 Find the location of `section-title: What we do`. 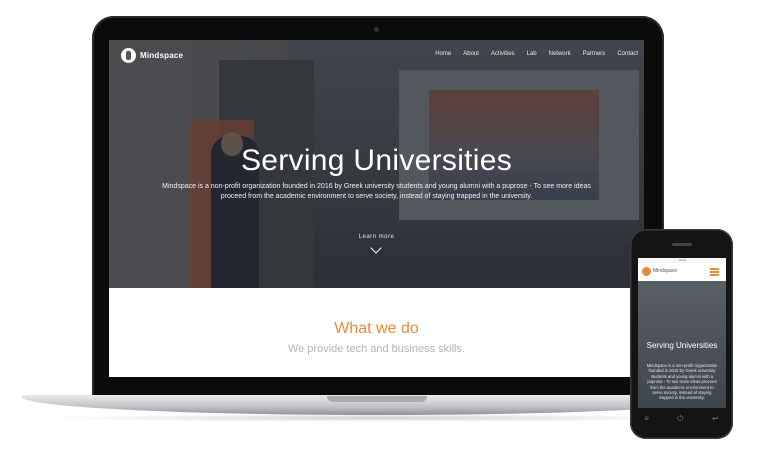

section-title: What we do is located at coordinates (376, 328).